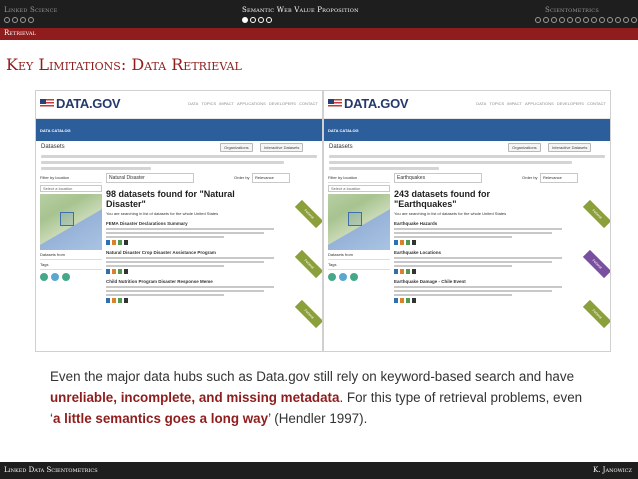 The image size is (638, 479). Describe the element at coordinates (150, 178) in the screenshot. I see `search-input: Natural Disaster` at that location.